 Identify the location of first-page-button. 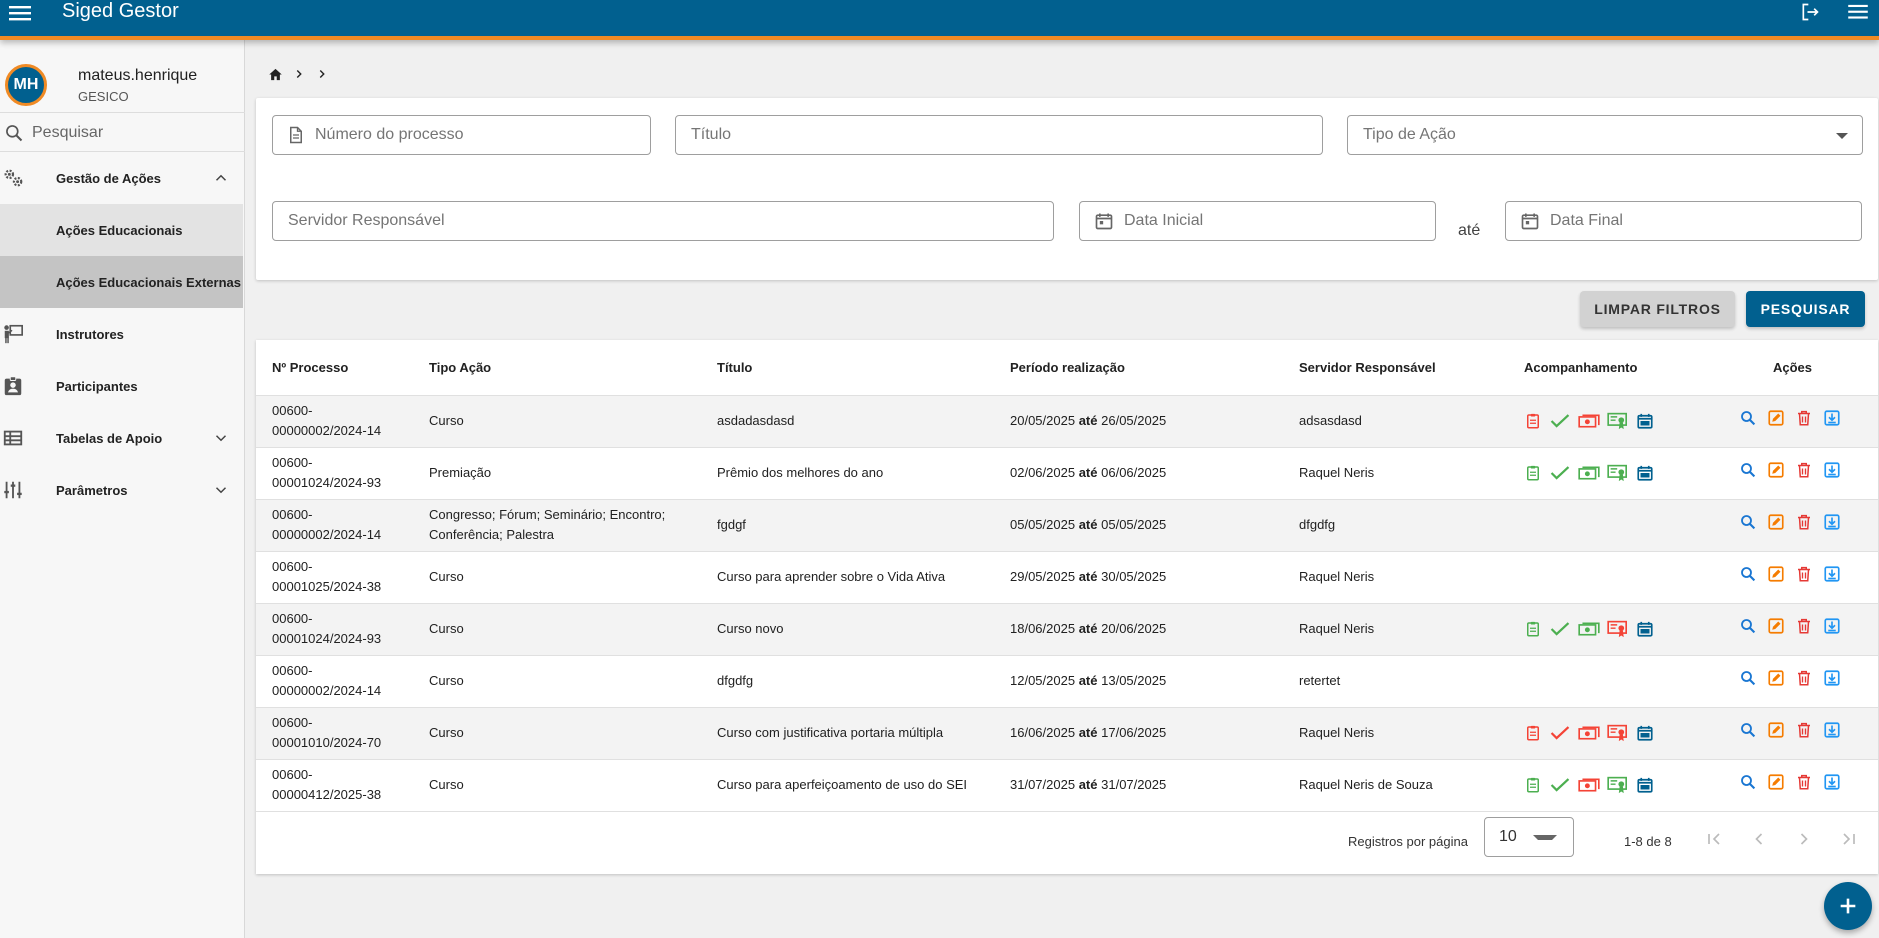
(1714, 839).